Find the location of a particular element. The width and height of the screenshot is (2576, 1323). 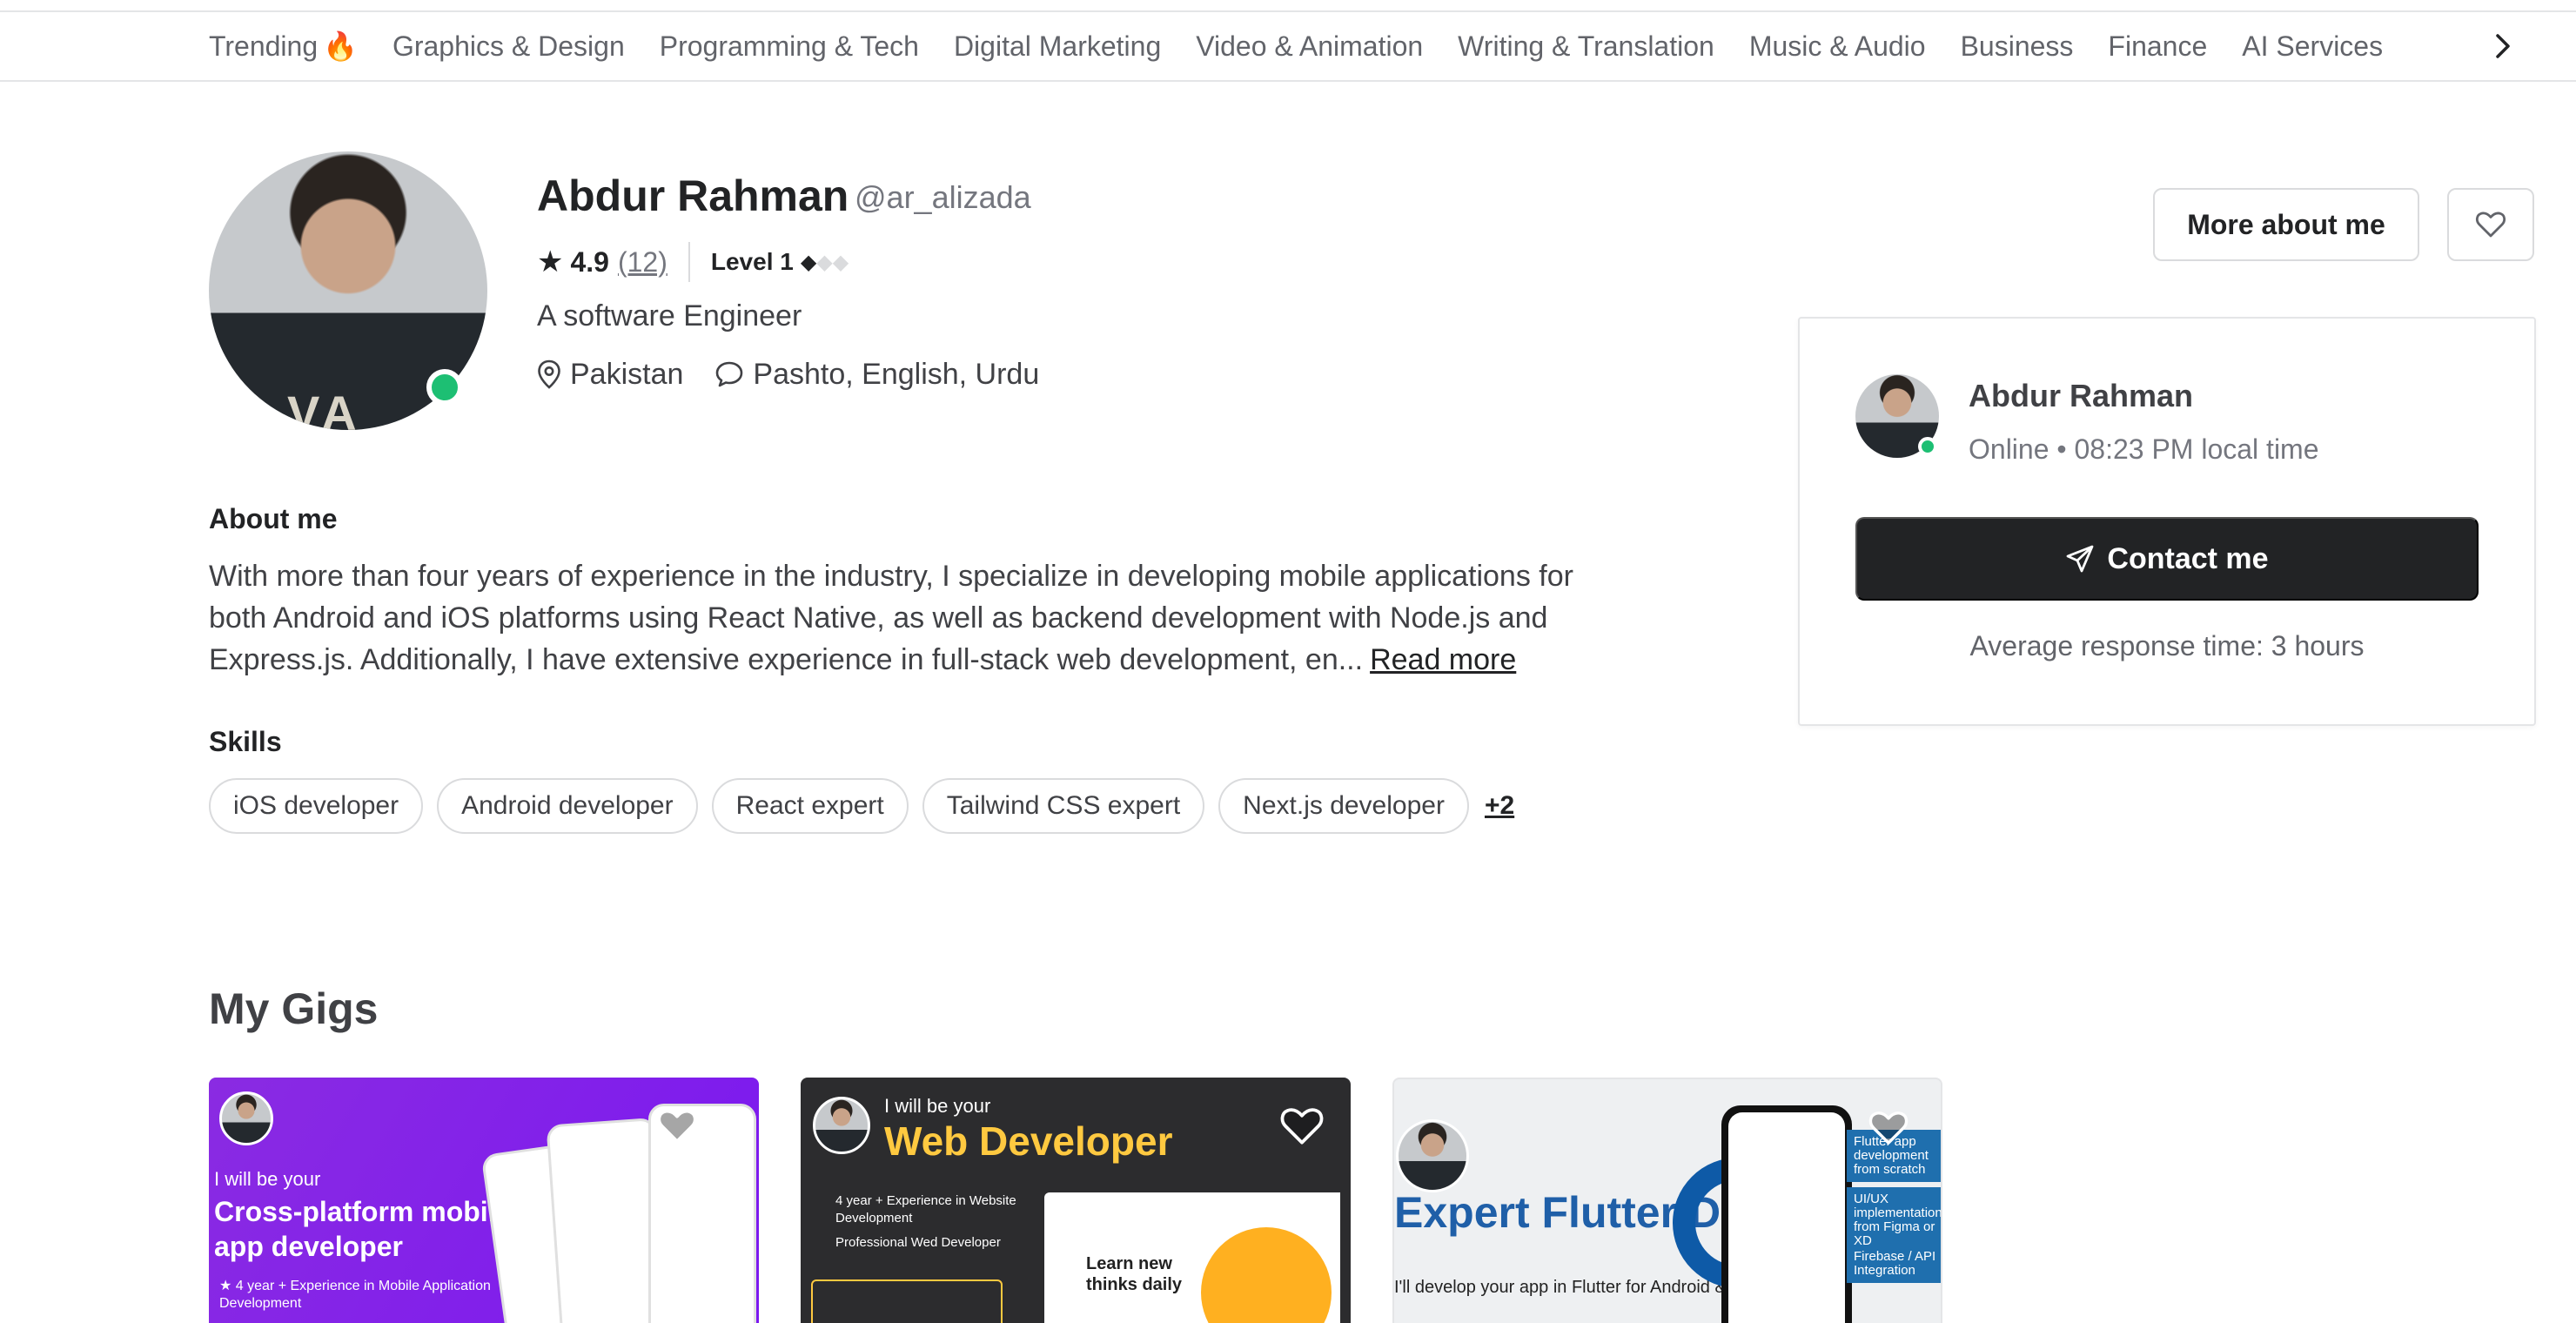

category-digital-marketing: Digital Marketing is located at coordinates (1057, 46).